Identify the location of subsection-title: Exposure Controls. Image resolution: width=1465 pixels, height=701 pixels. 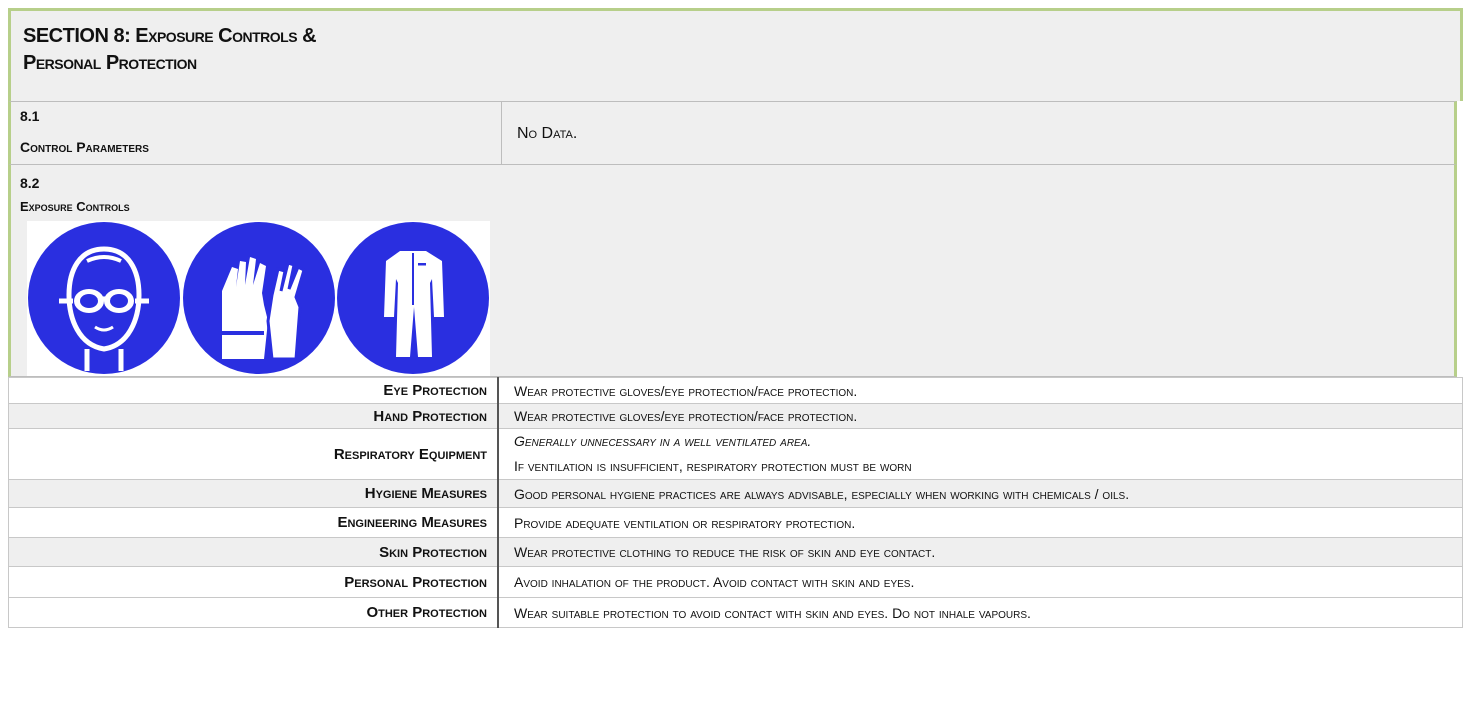
(75, 206).